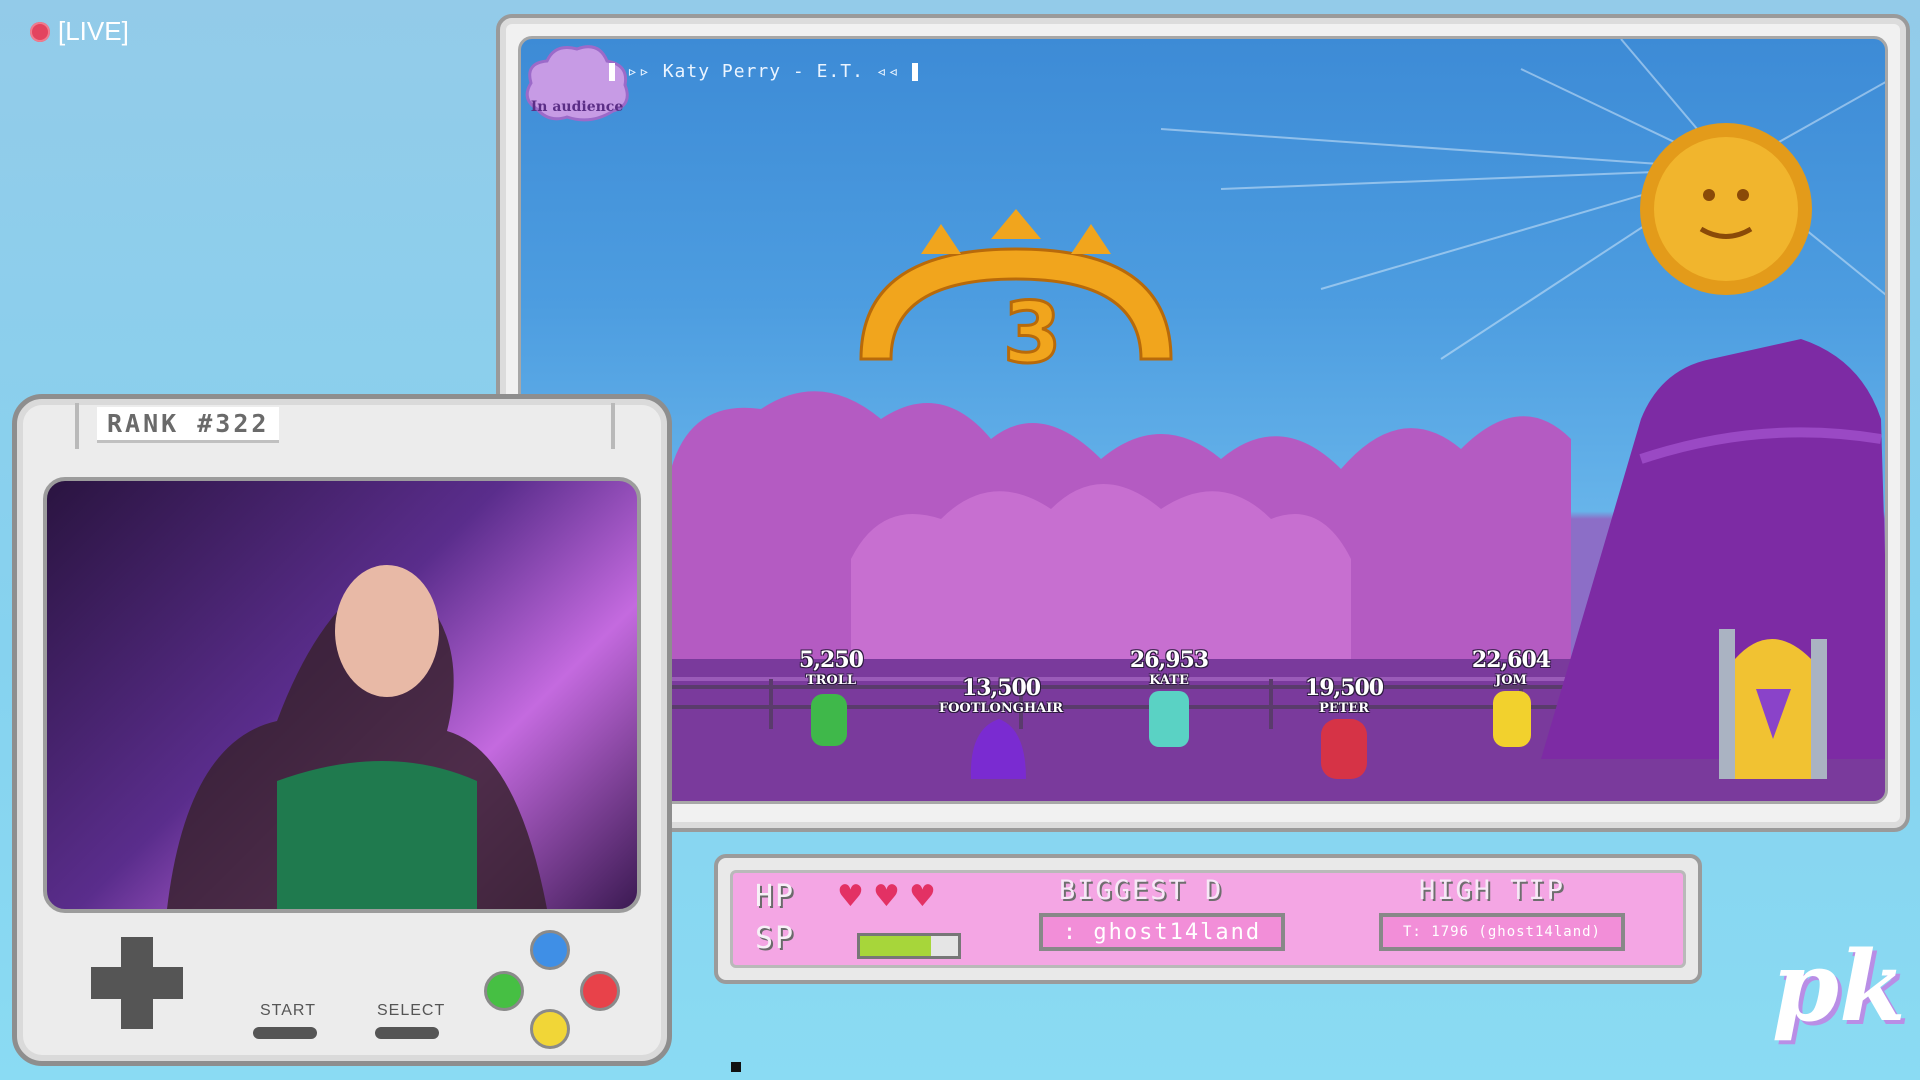  What do you see at coordinates (736, 1067) in the screenshot?
I see `cursor-marker` at bounding box center [736, 1067].